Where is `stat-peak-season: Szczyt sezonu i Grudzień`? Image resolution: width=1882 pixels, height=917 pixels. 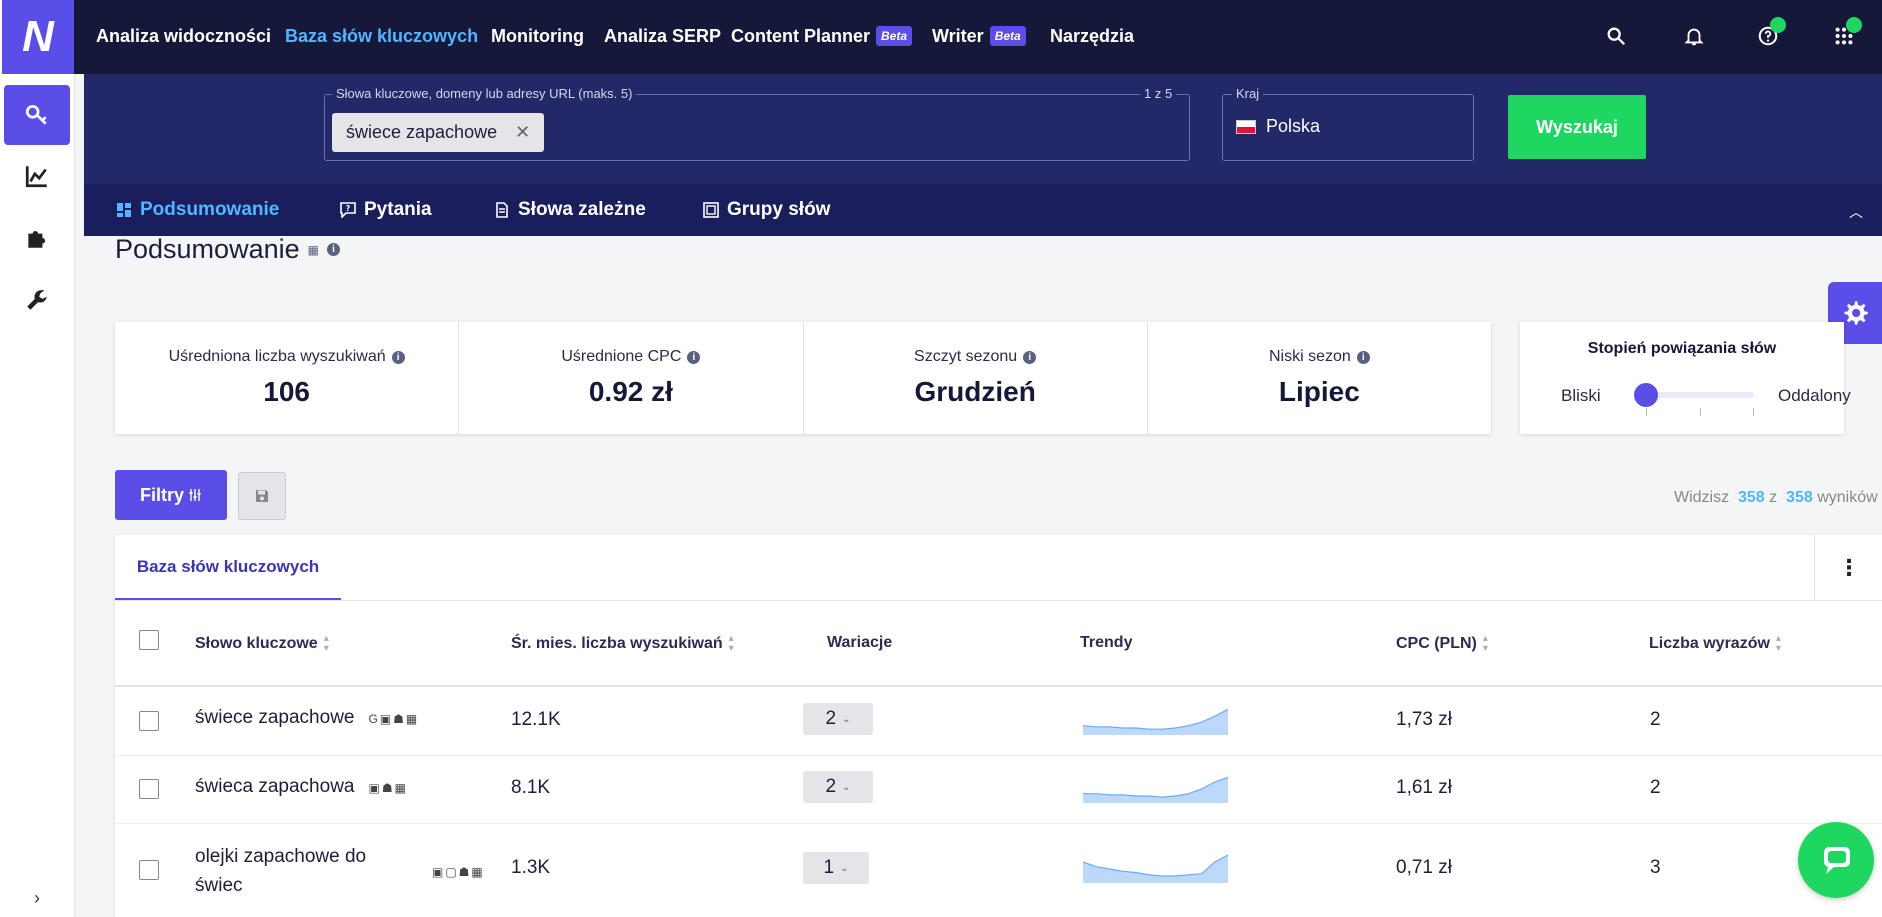
stat-peak-season: Szczyt sezonu i Grudzień is located at coordinates (976, 378).